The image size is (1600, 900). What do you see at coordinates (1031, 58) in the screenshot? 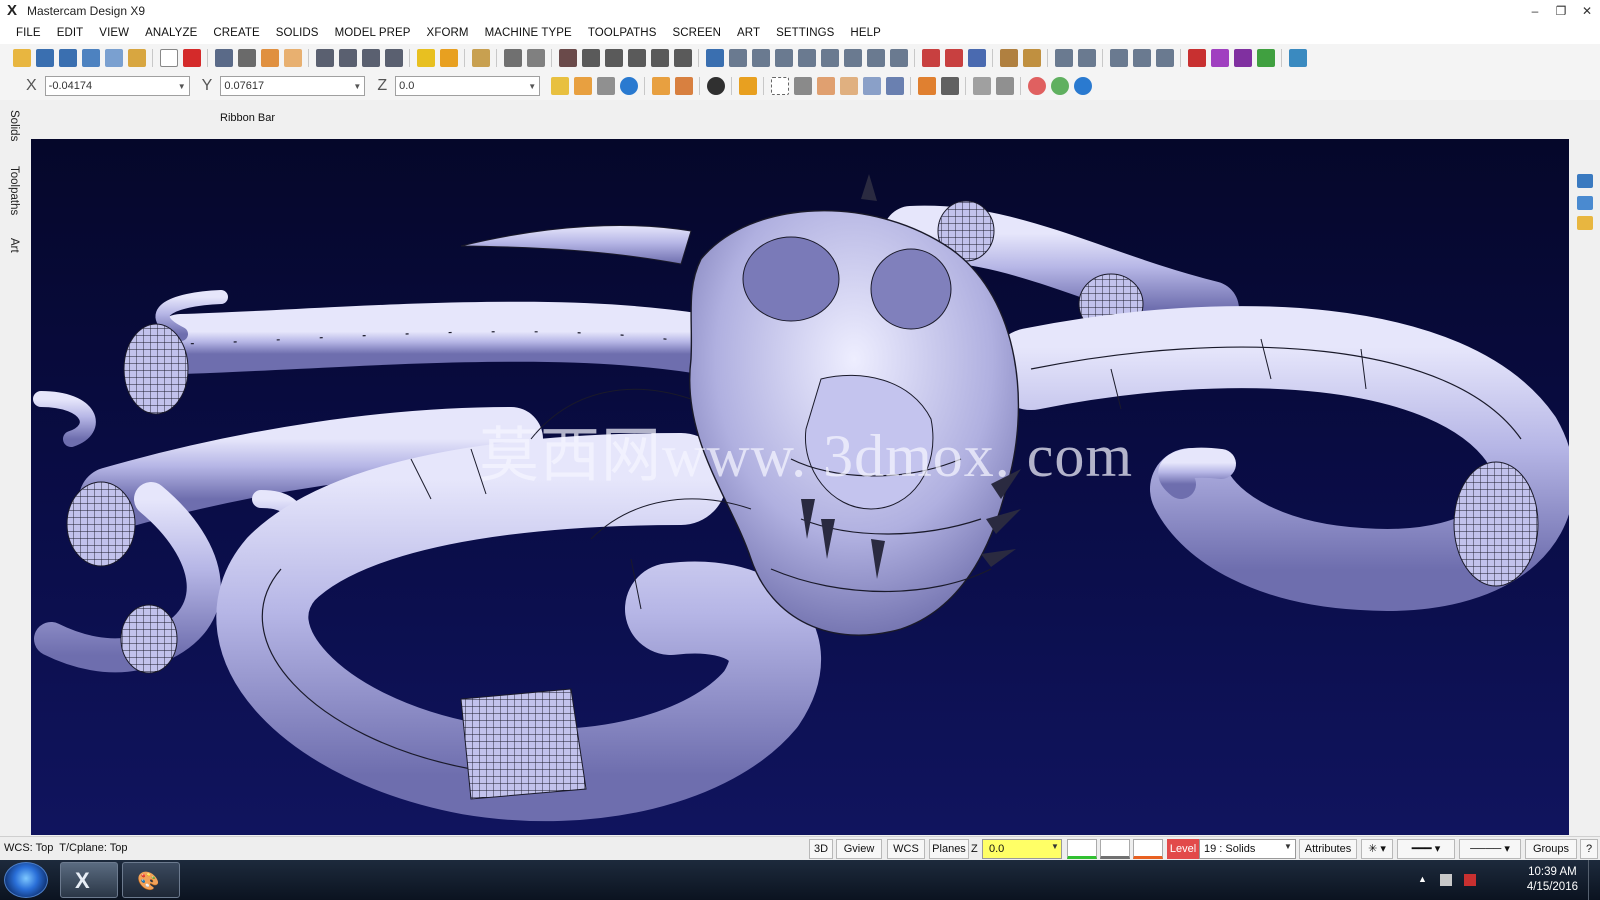
I see `arch-icon` at bounding box center [1031, 58].